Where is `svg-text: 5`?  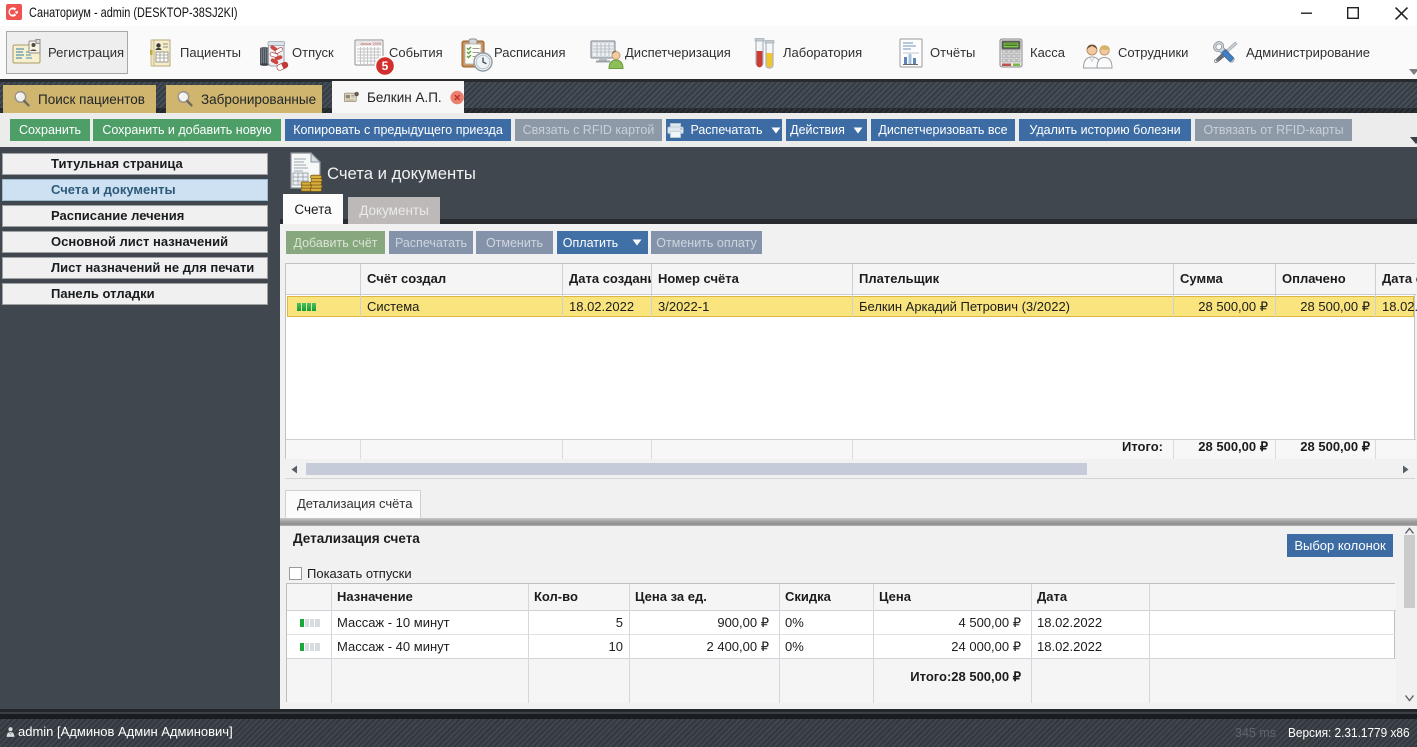
svg-text: 5 is located at coordinates (385, 66).